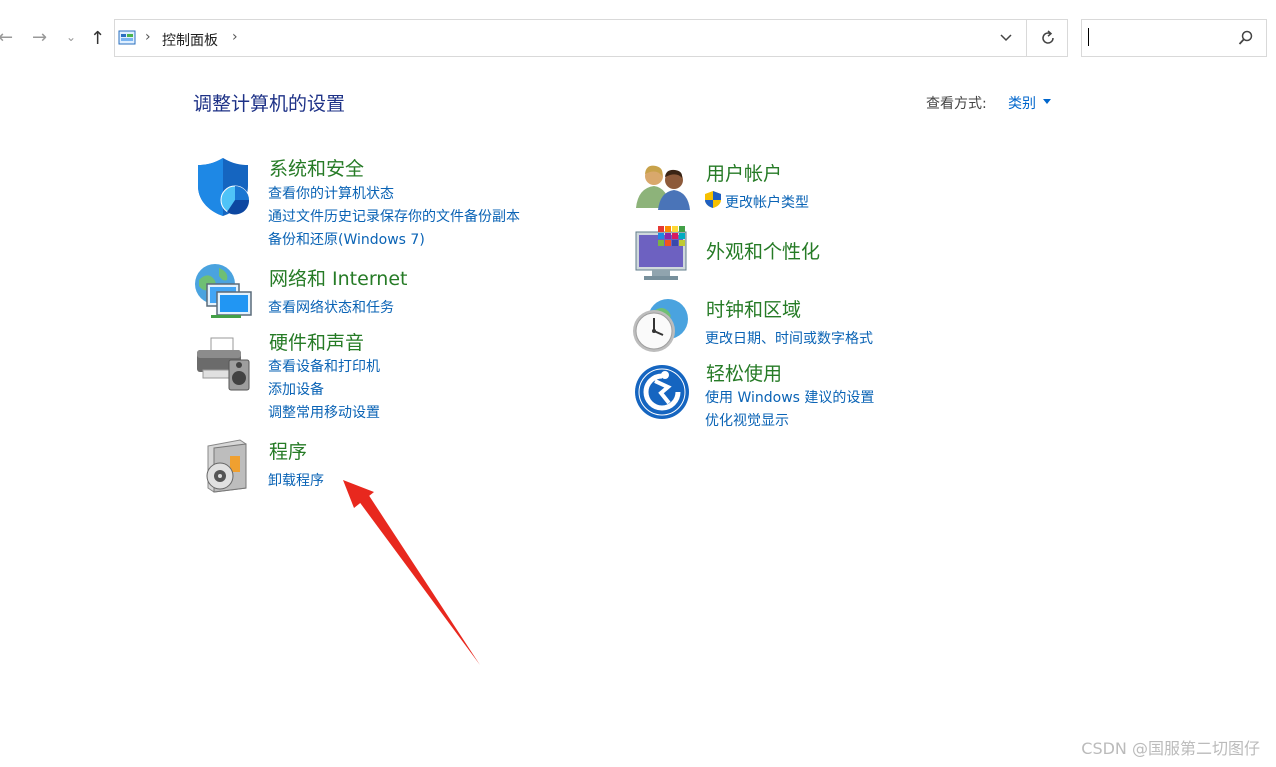 The height and width of the screenshot is (767, 1276). What do you see at coordinates (767, 202) in the screenshot?
I see `link-change-account-type: 更改帐户类型` at bounding box center [767, 202].